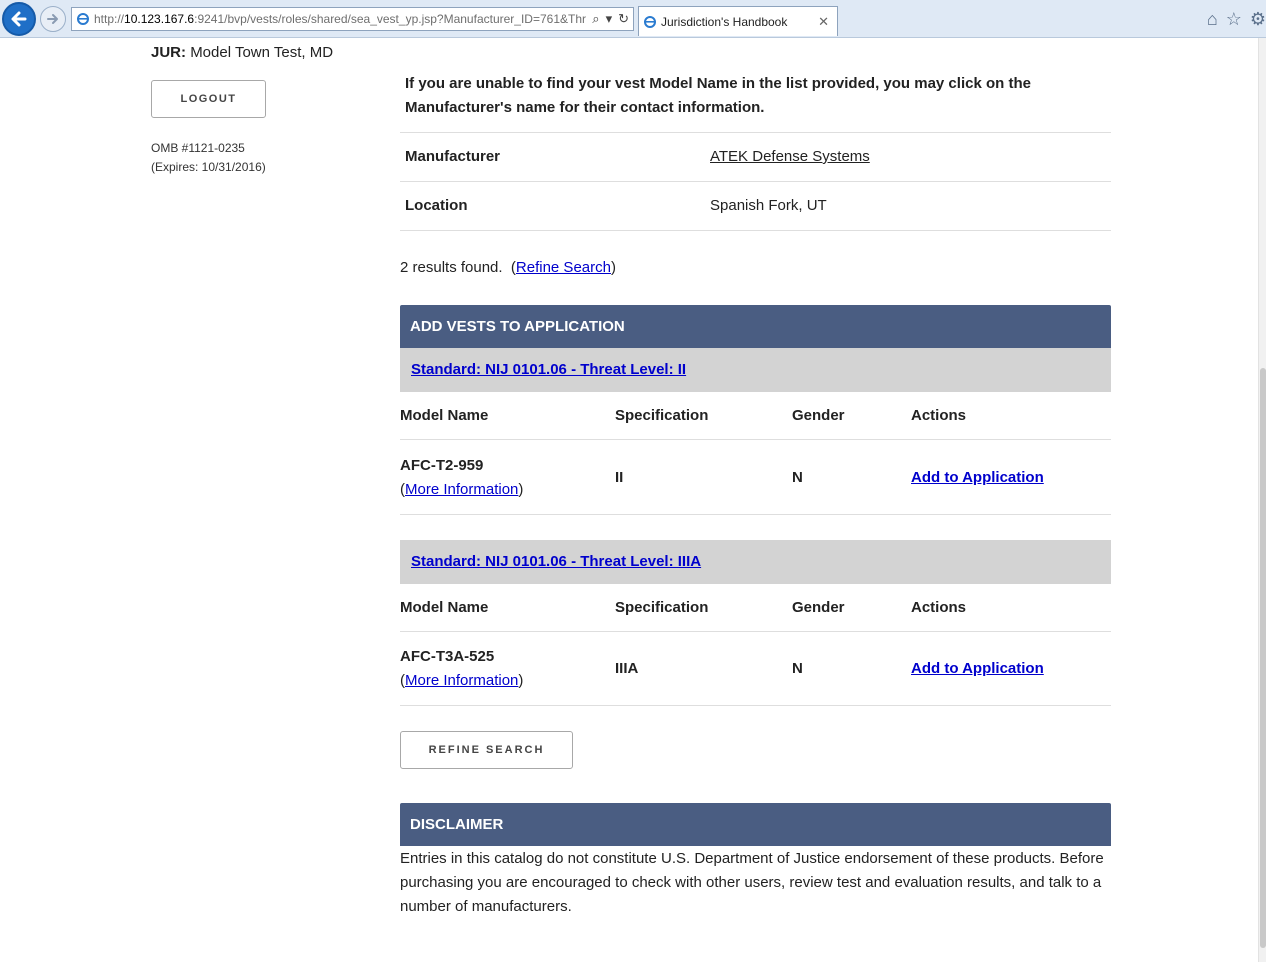 This screenshot has width=1266, height=962. Describe the element at coordinates (768, 205) in the screenshot. I see `location-value: Spanish Fork, UT` at that location.